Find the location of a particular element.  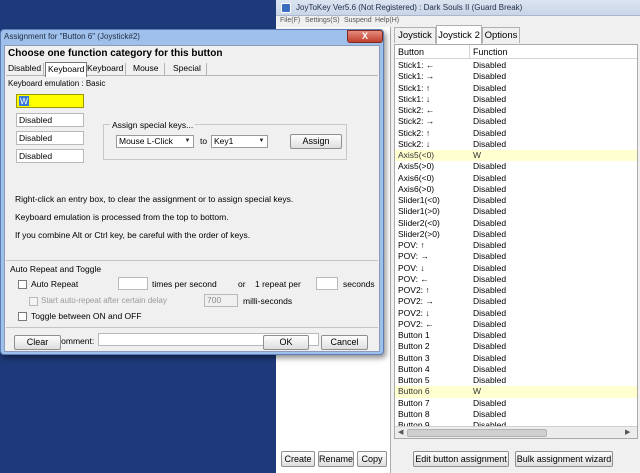

button-name-cell: Button 8 is located at coordinates (414, 413).